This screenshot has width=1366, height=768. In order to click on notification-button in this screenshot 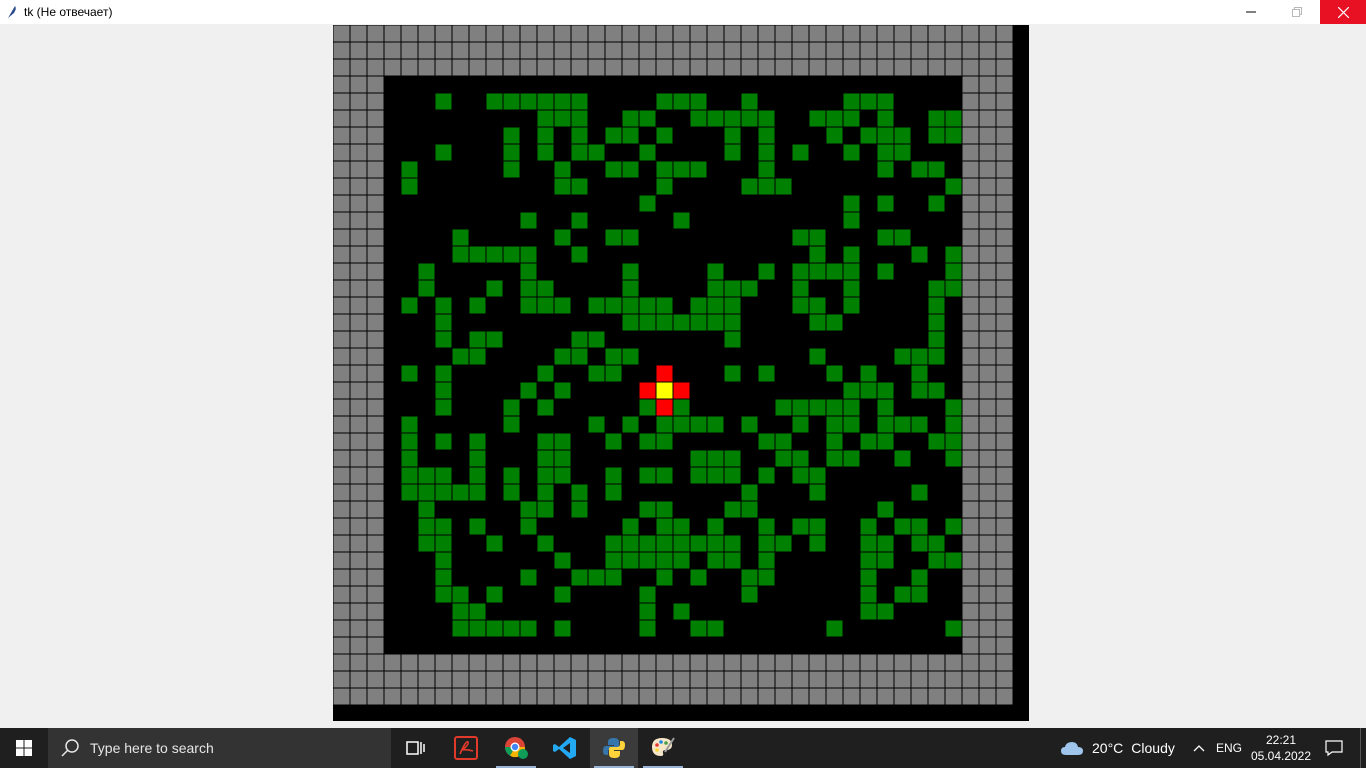, I will do `click(1334, 748)`.